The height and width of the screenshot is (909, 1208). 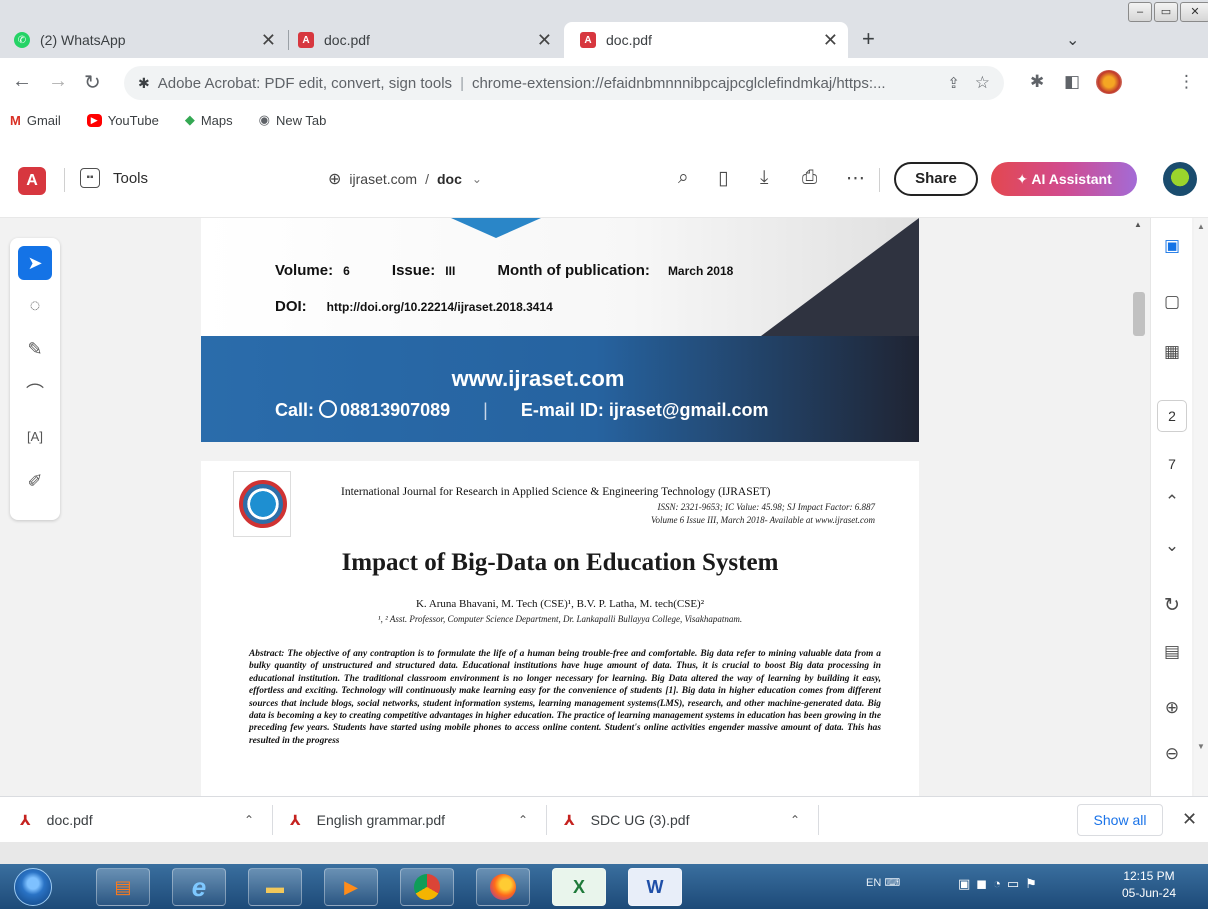 I want to click on whatsapp-phone-icon, so click(x=328, y=409).